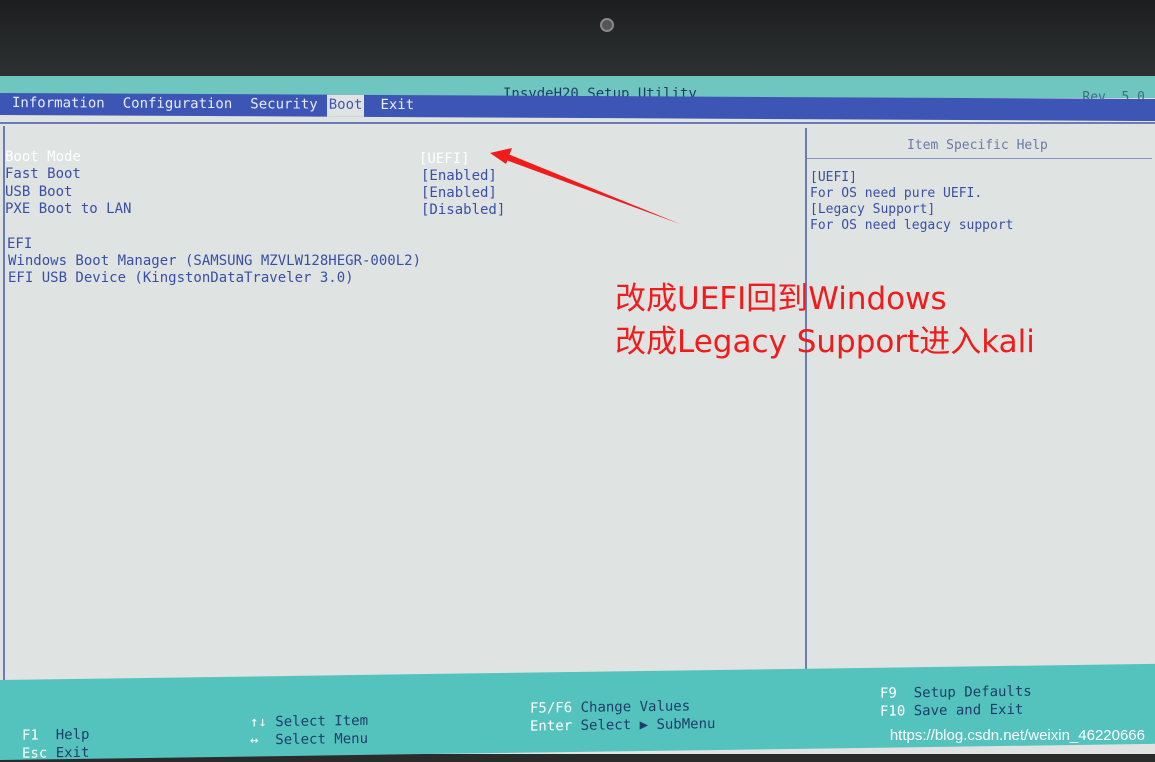  Describe the element at coordinates (1017, 735) in the screenshot. I see `watermark: https://blog.csdn.net/weixin_46220666` at that location.